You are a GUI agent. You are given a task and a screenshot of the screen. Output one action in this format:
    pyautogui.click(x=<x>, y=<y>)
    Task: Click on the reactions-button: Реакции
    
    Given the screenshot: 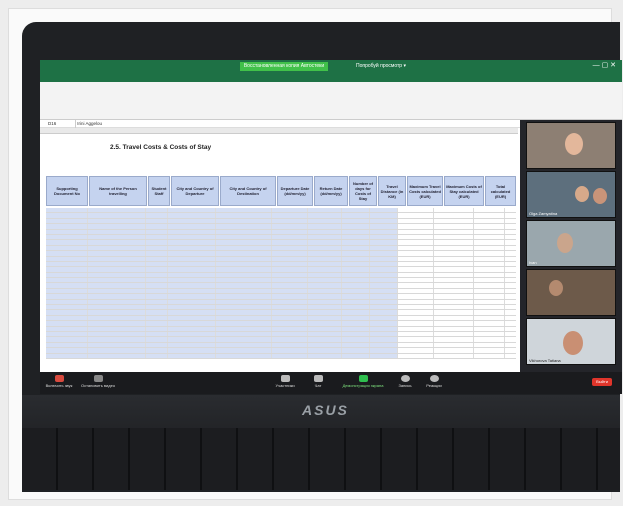 What is the action you would take?
    pyautogui.click(x=434, y=381)
    